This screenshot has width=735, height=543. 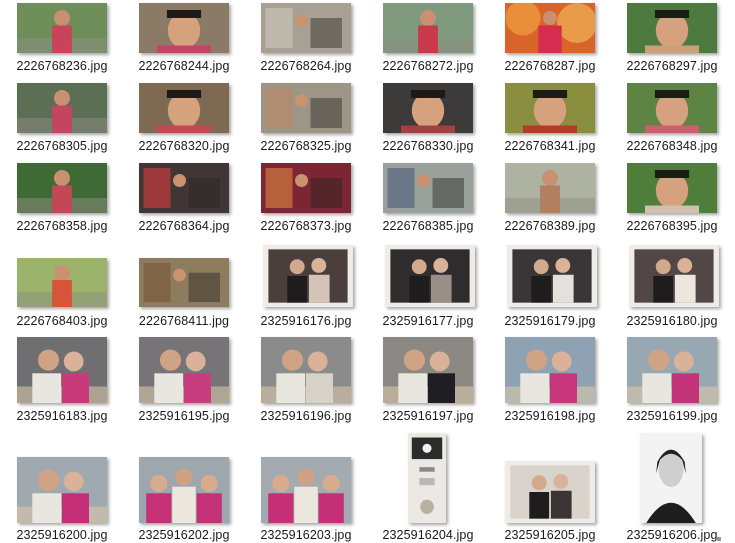 What do you see at coordinates (719, 539) in the screenshot?
I see `scroll-indicator` at bounding box center [719, 539].